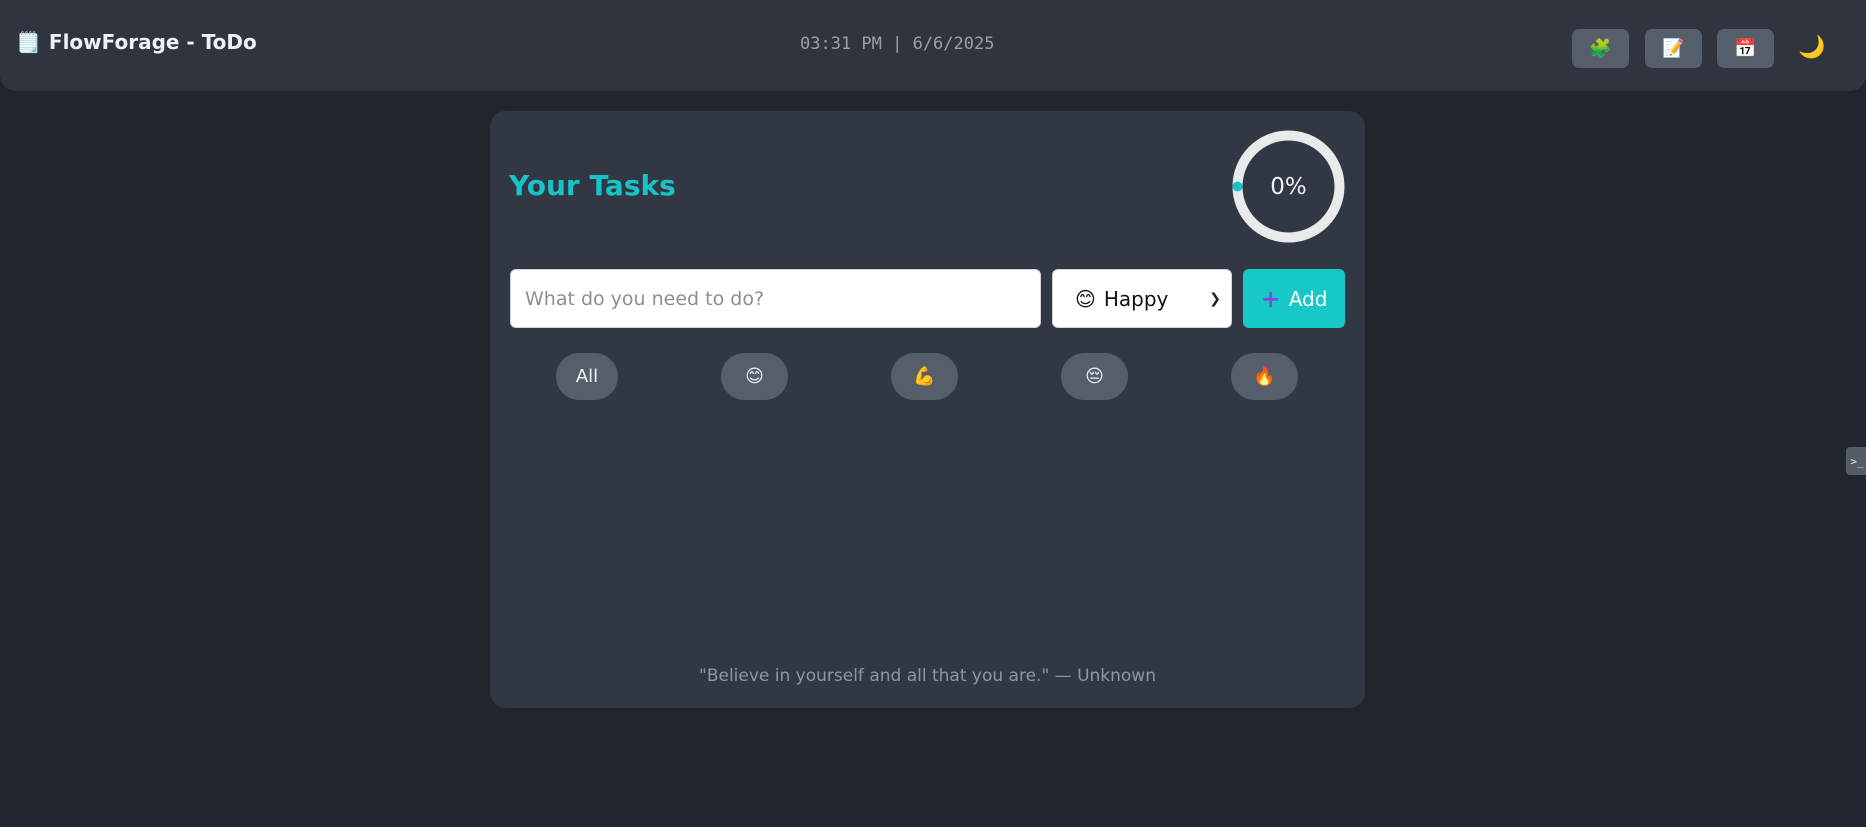  Describe the element at coordinates (775, 298) in the screenshot. I see `task-input` at that location.